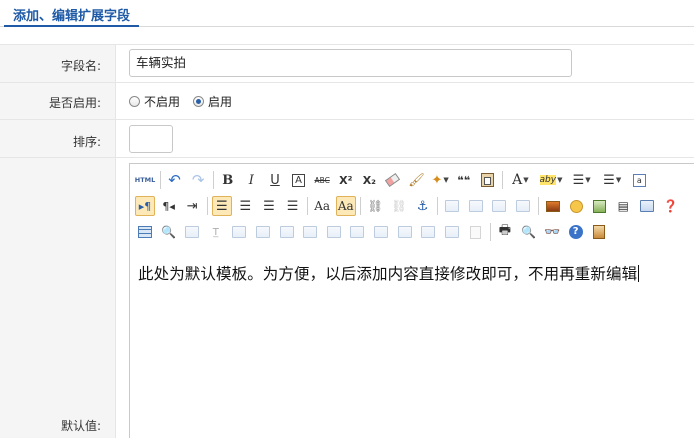 The image size is (694, 438). Describe the element at coordinates (346, 180) in the screenshot. I see `superscript-button: X²` at that location.